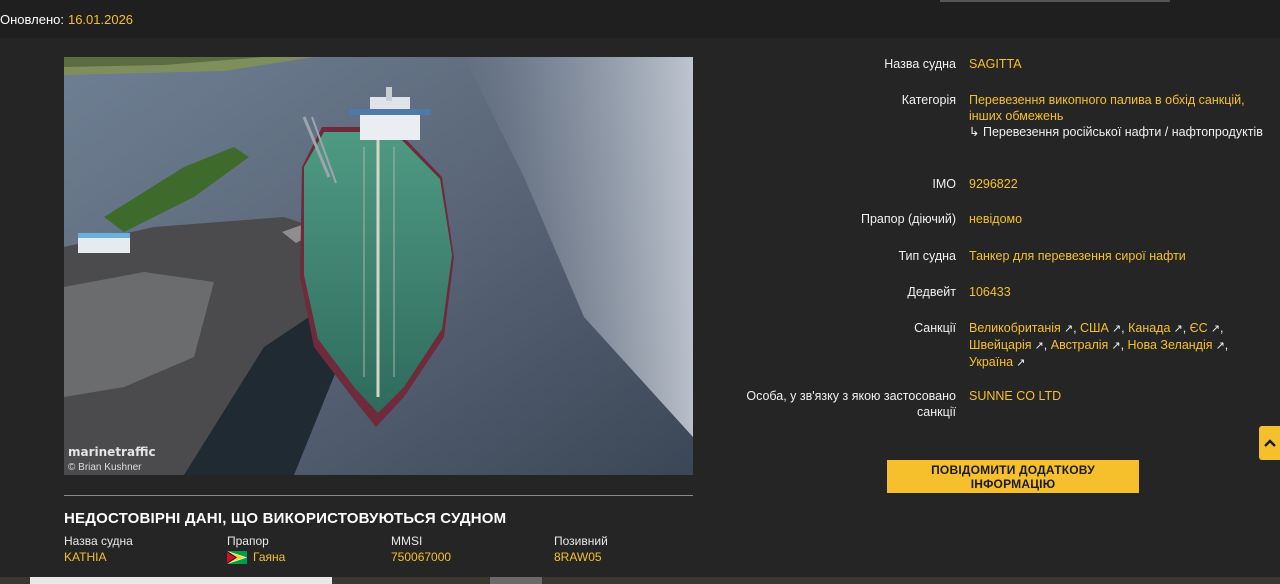  I want to click on section-divider, so click(378, 495).